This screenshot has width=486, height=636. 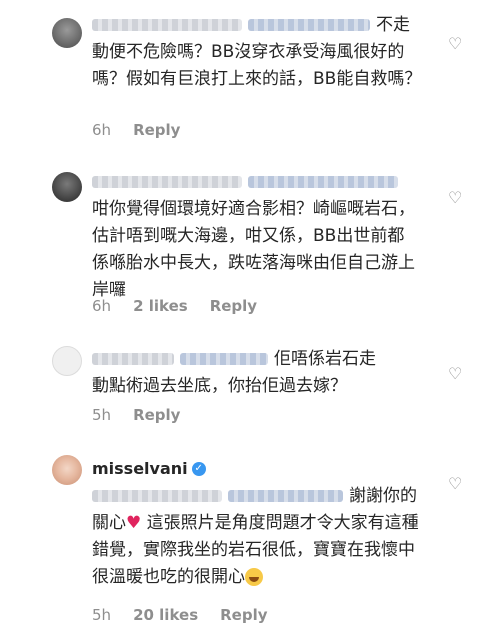 I want to click on comment-meta: 6h Reply, so click(x=147, y=130).